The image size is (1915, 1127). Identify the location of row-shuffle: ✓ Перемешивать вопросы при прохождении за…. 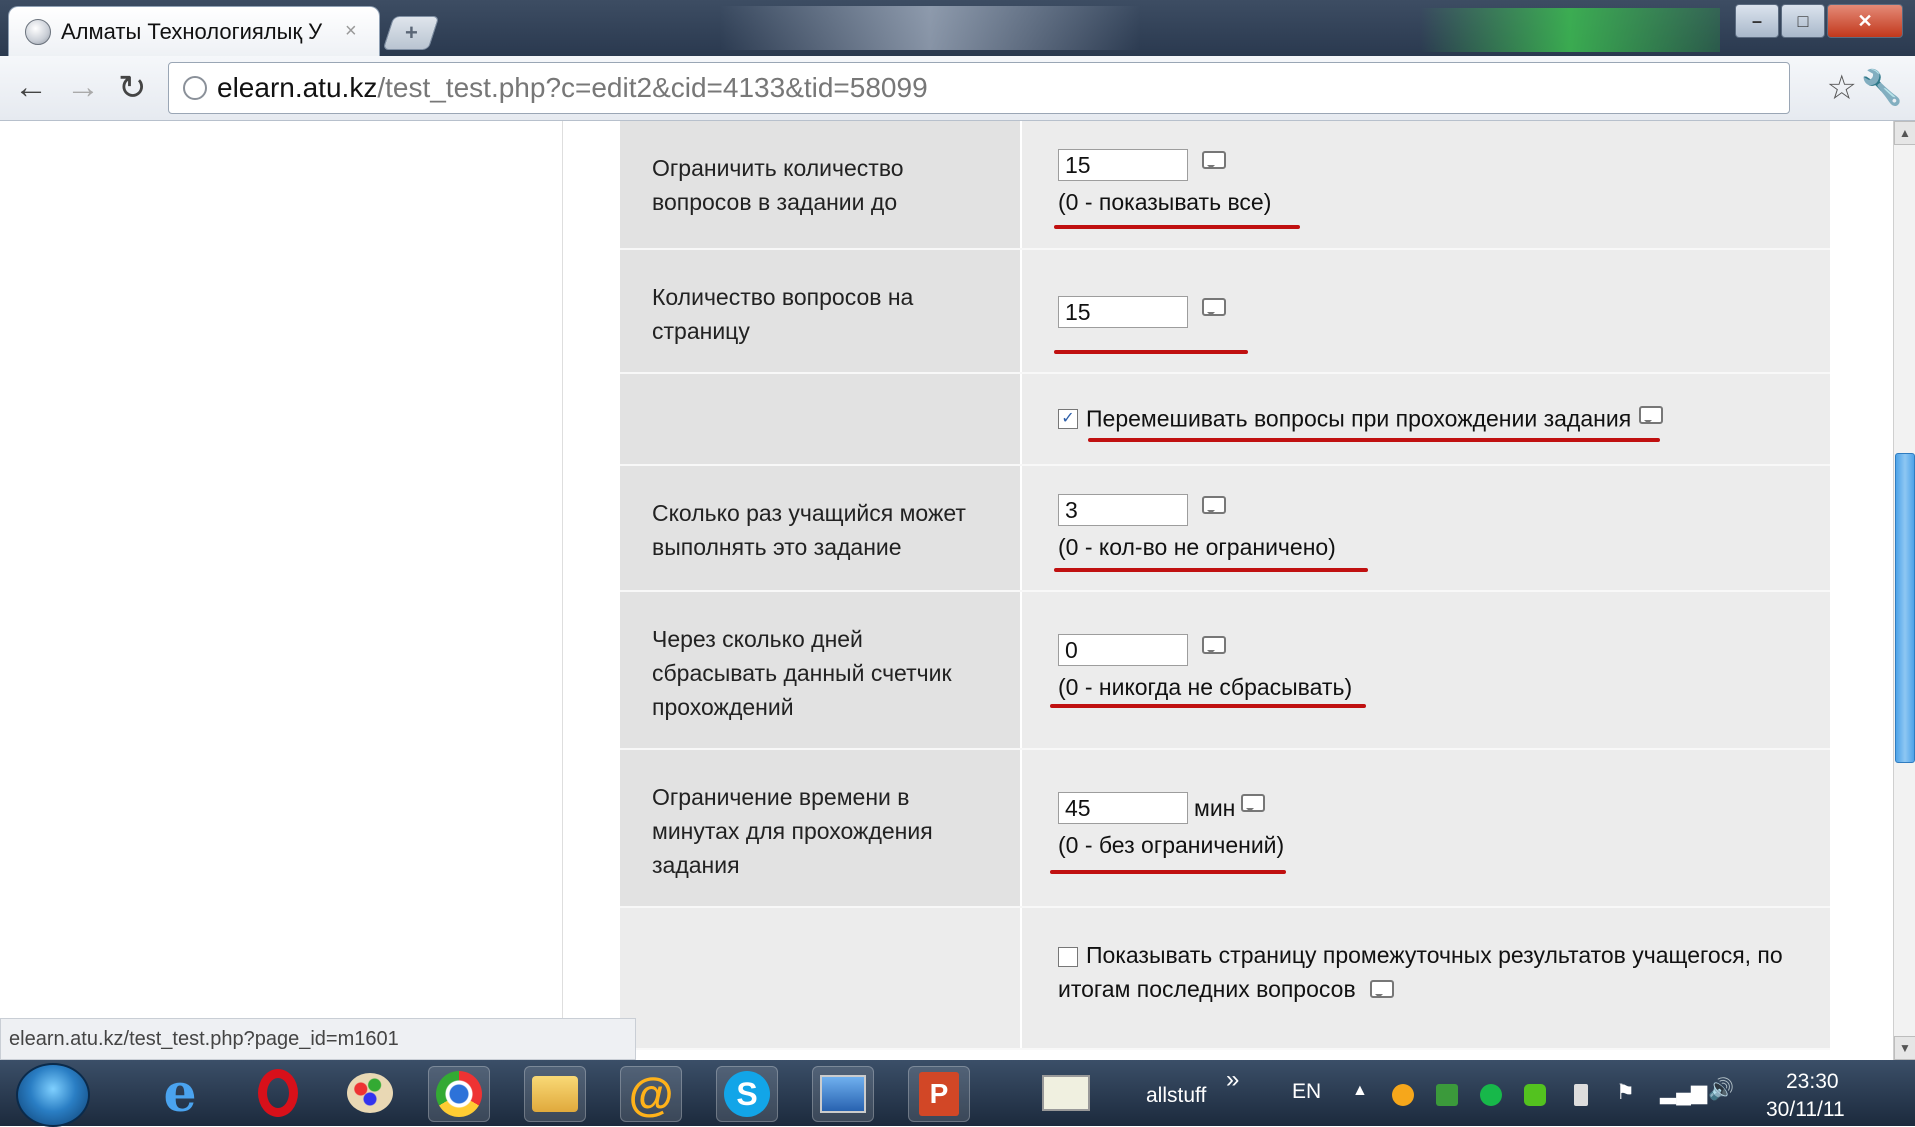
(1225, 420).